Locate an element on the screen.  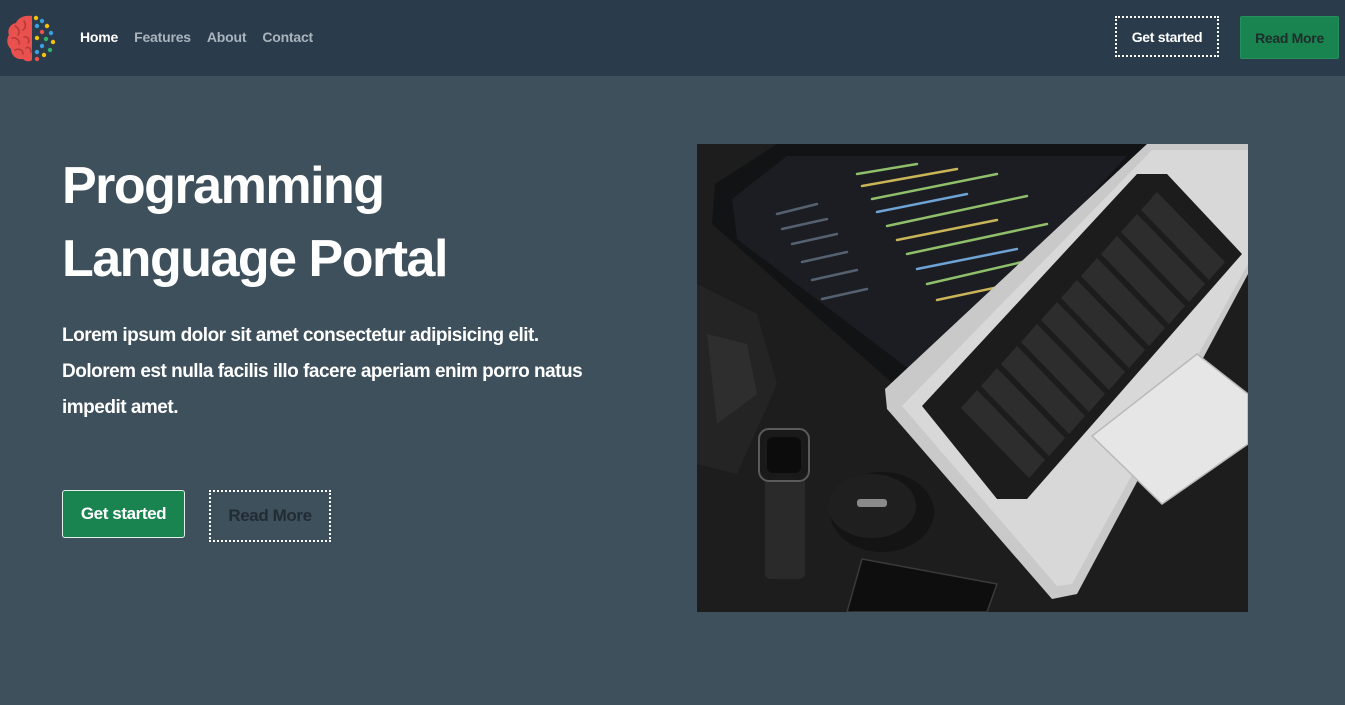
nav-links: Home Features About Contact is located at coordinates (204, 37).